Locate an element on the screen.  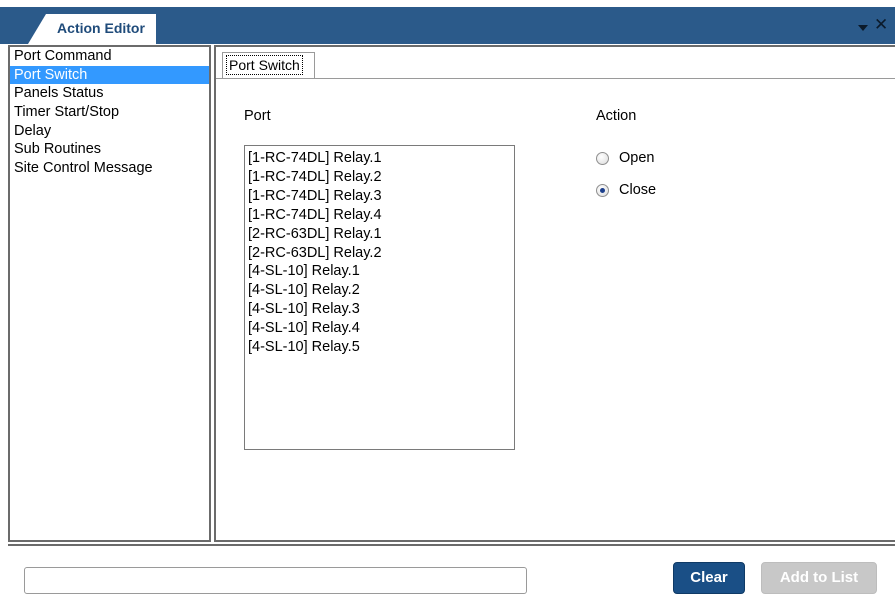
port-list-item: [2-RC-63DL] Relay.1 is located at coordinates (379, 234).